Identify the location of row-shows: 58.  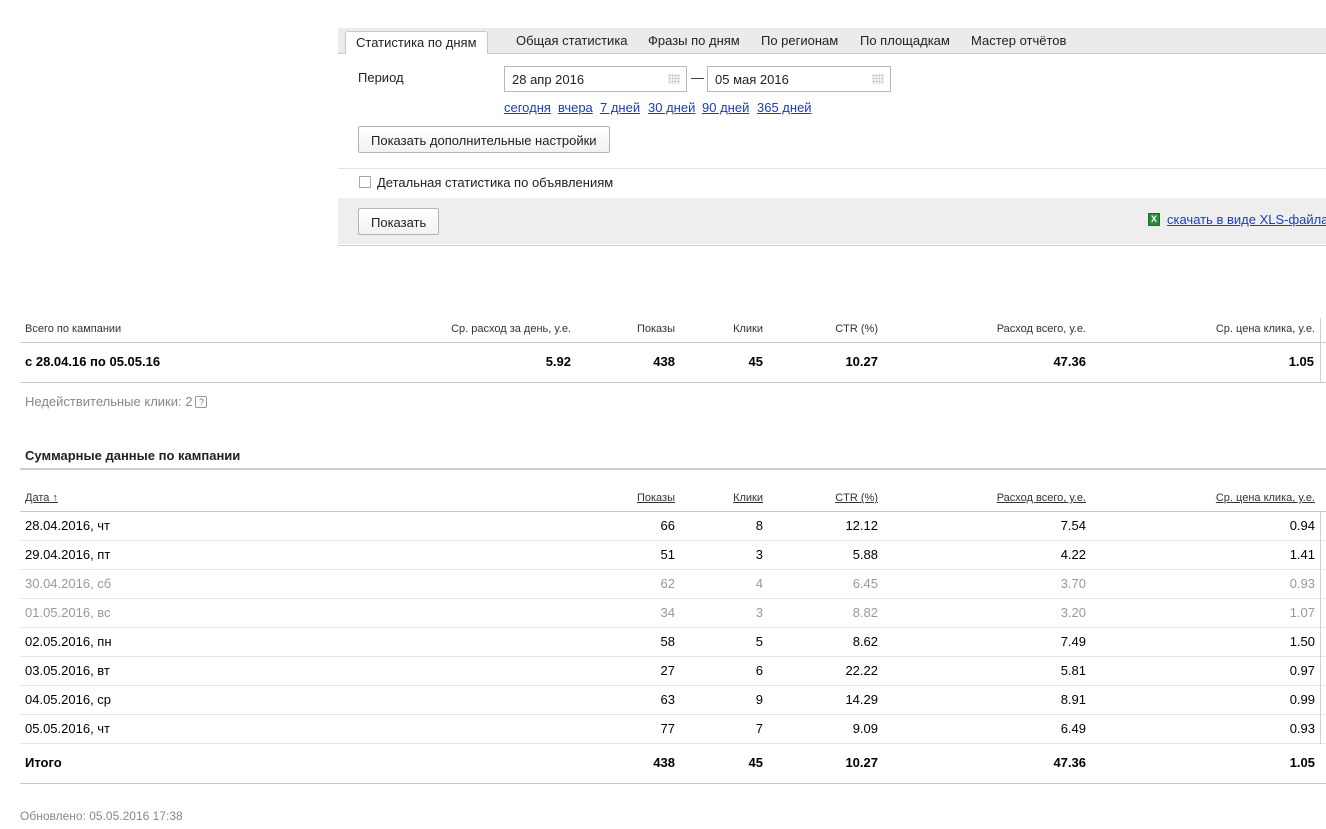
(667, 641).